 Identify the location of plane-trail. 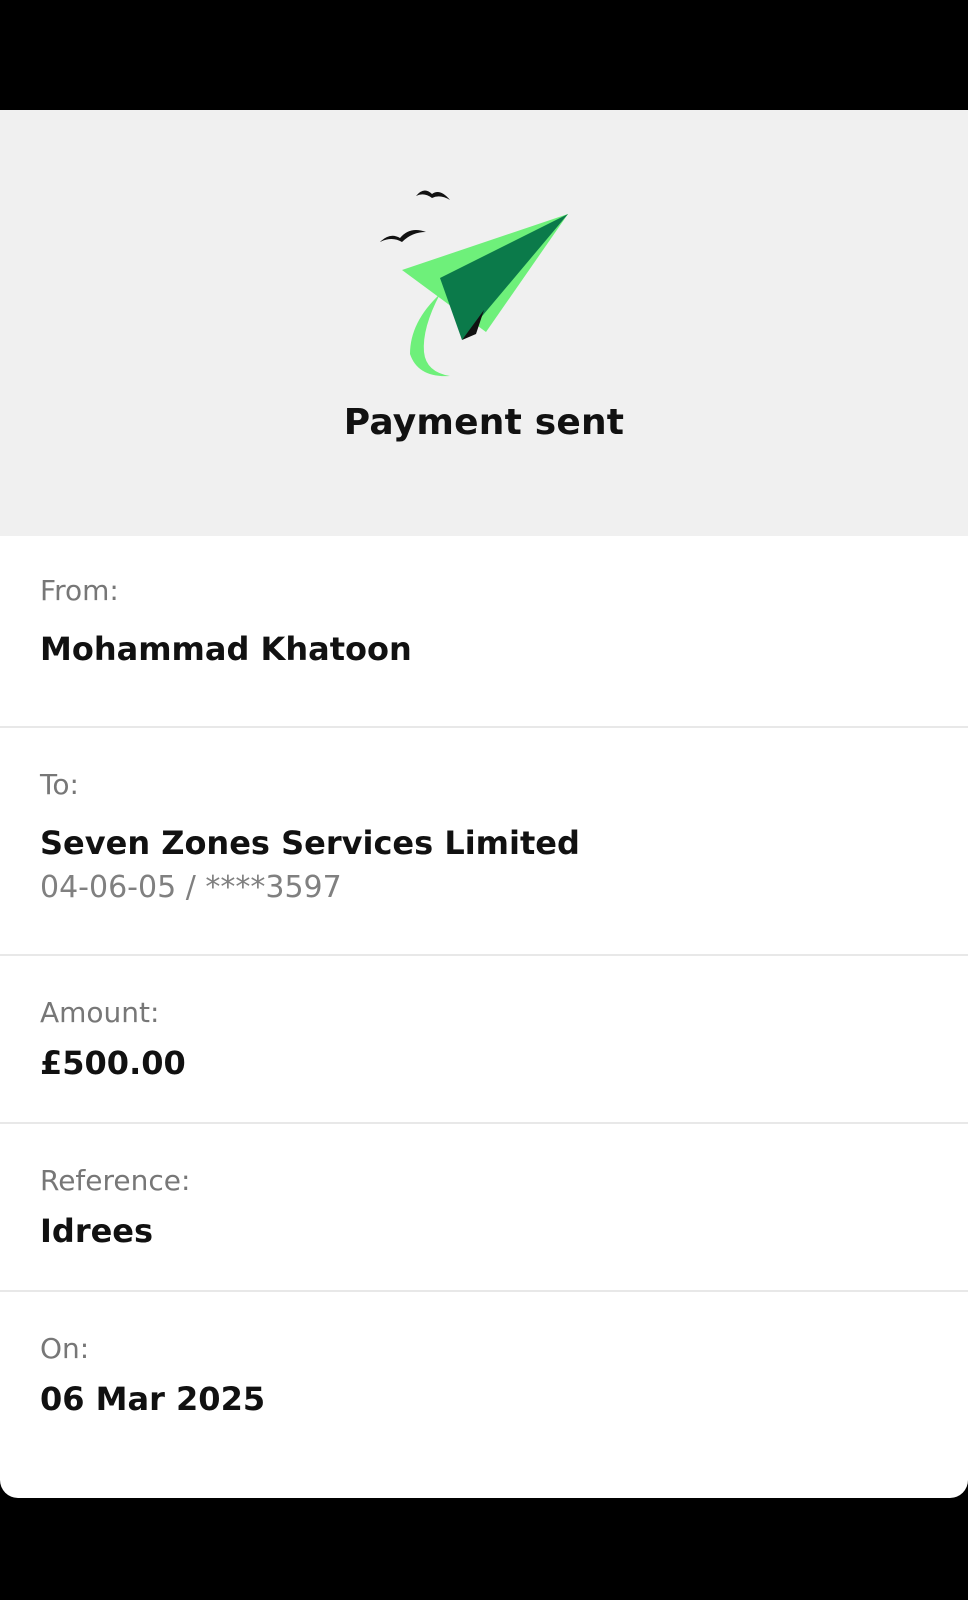
(430, 335).